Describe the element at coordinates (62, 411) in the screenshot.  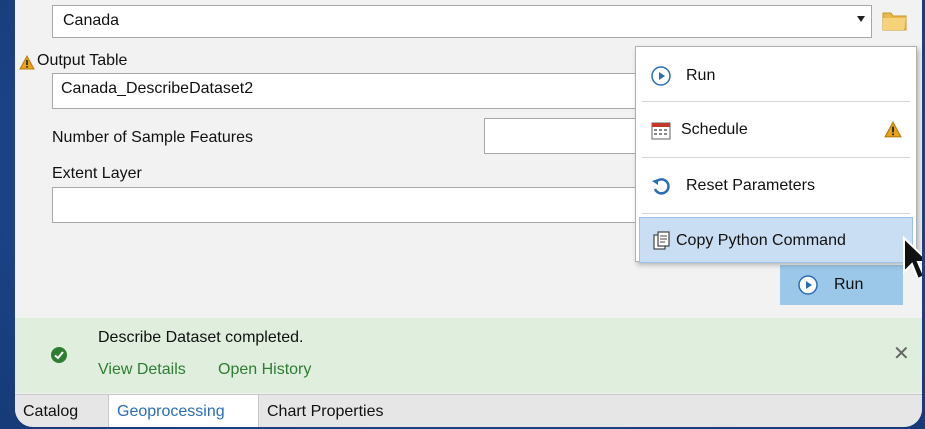
I see `tab-catalog: Catalog` at that location.